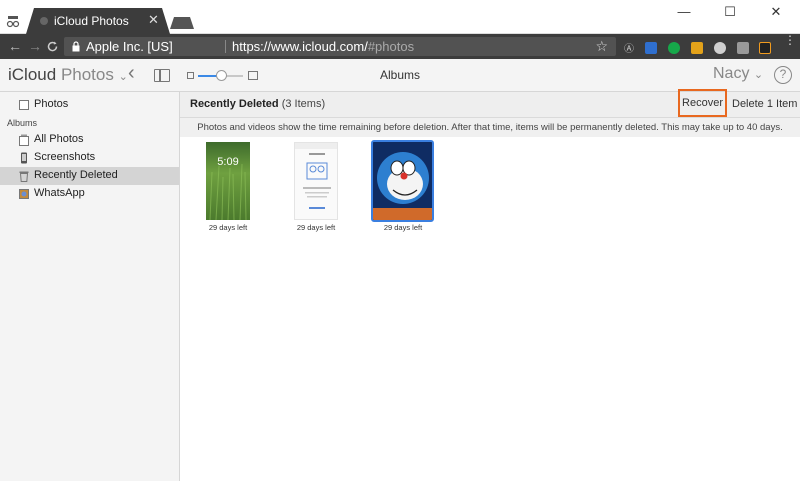  I want to click on sidebar-item-label: All Photos, so click(59, 139).